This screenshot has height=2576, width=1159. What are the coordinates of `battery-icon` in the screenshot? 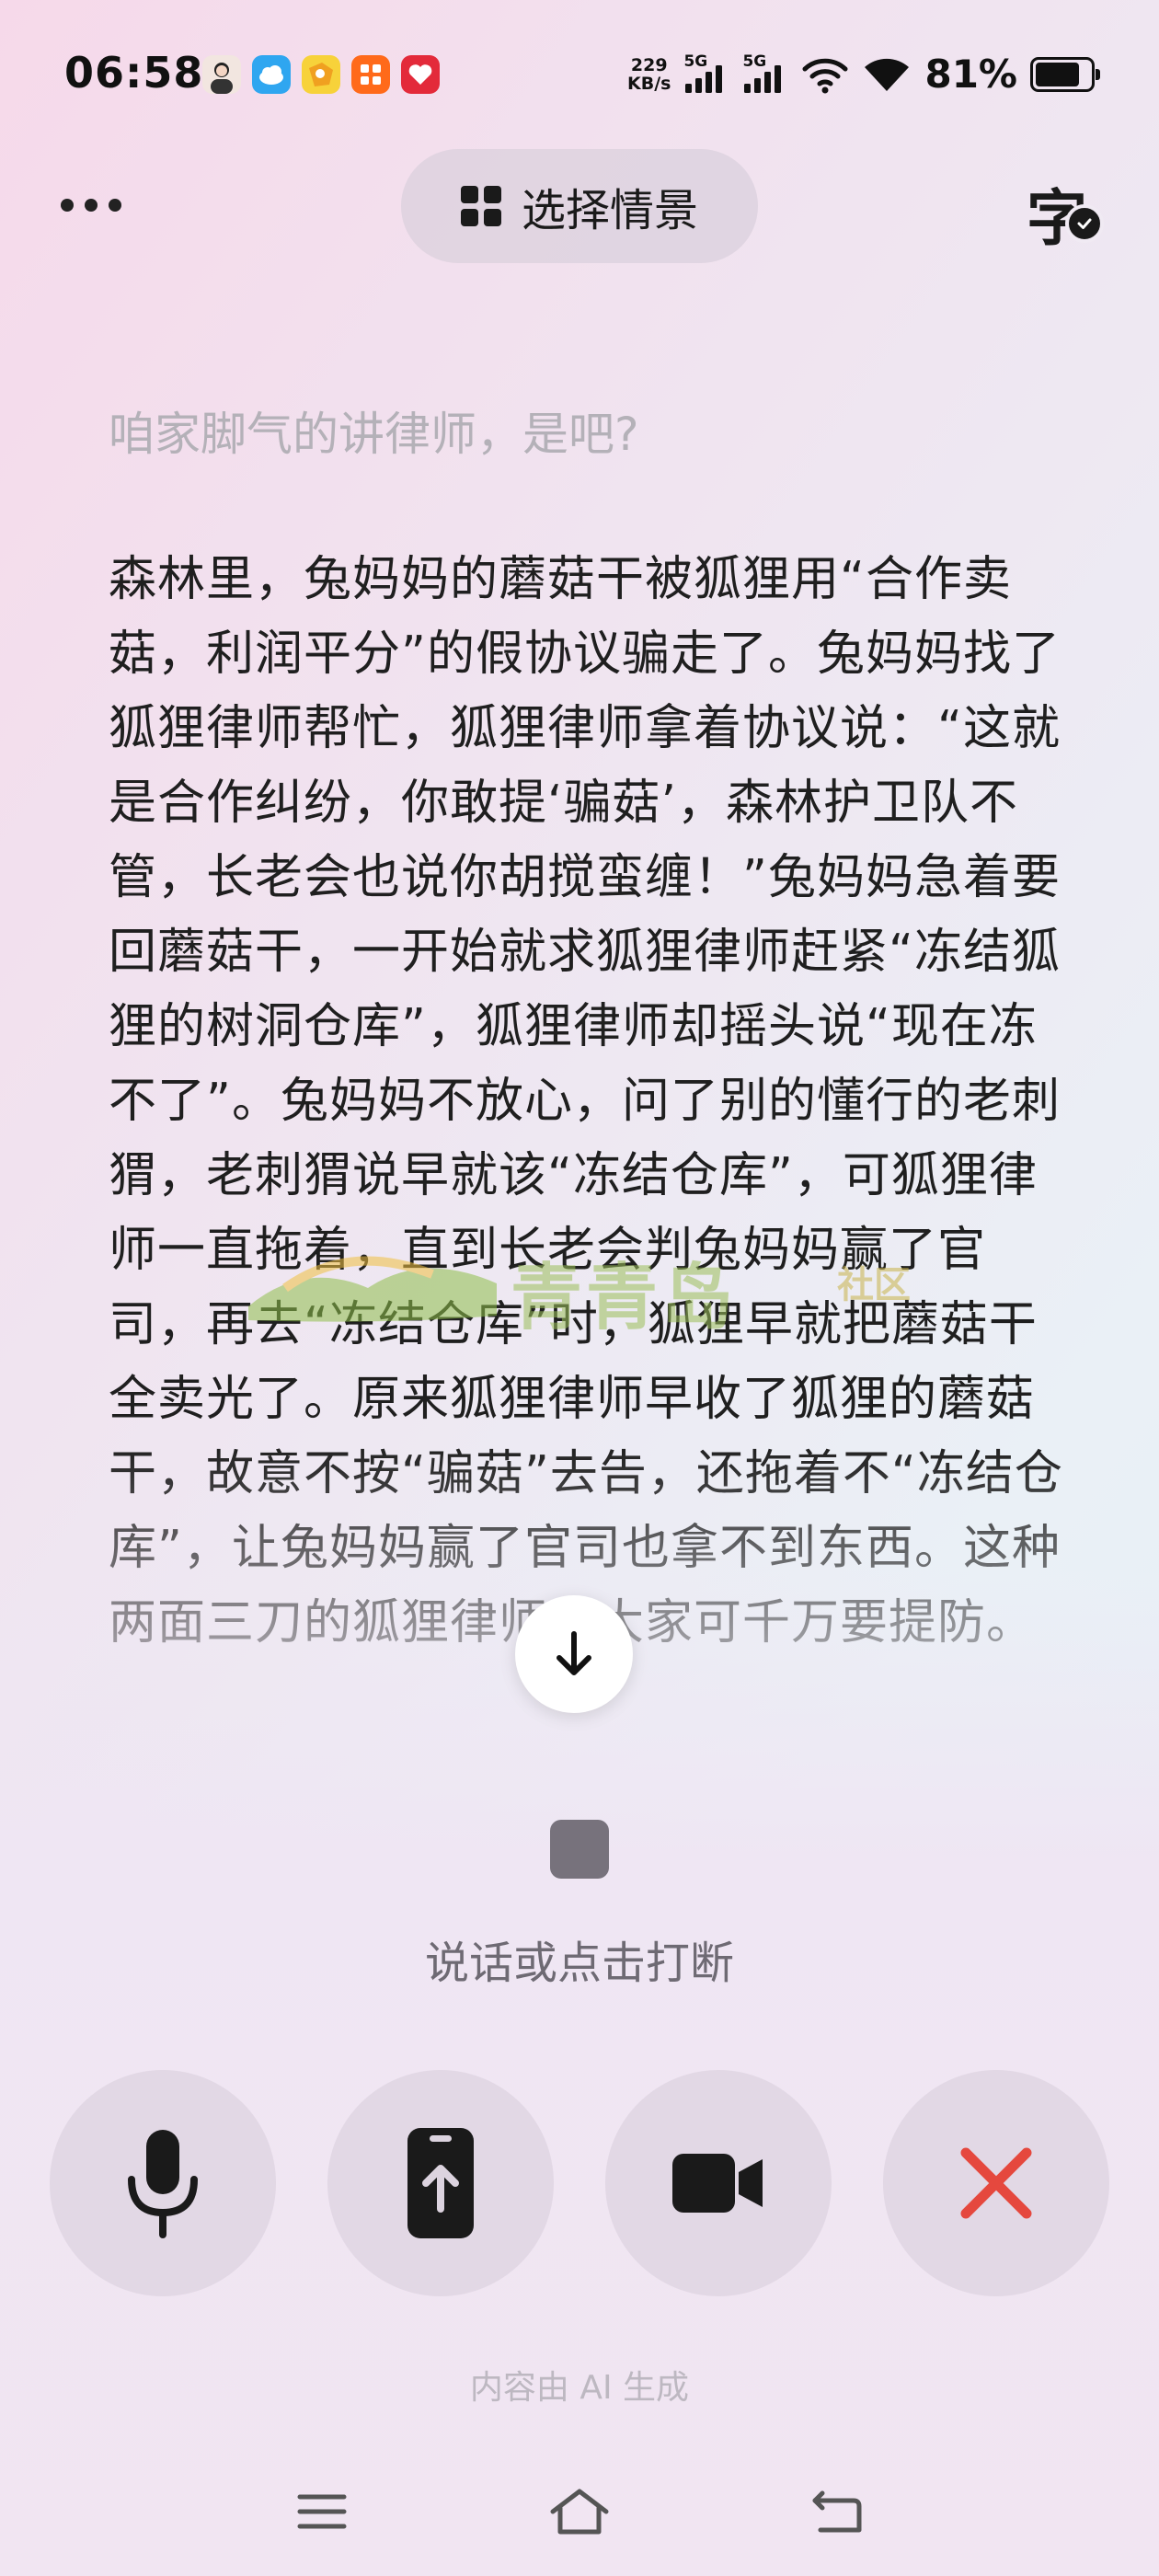 It's located at (1065, 74).